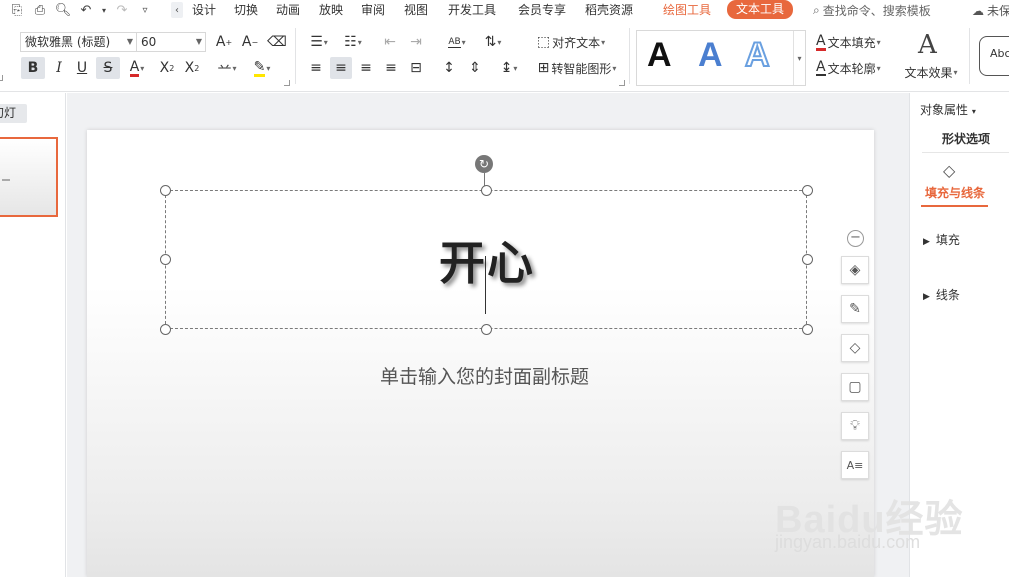 Image resolution: width=1009 pixels, height=577 pixels. What do you see at coordinates (490, 42) in the screenshot?
I see `text-direction-icon: ⇅` at bounding box center [490, 42].